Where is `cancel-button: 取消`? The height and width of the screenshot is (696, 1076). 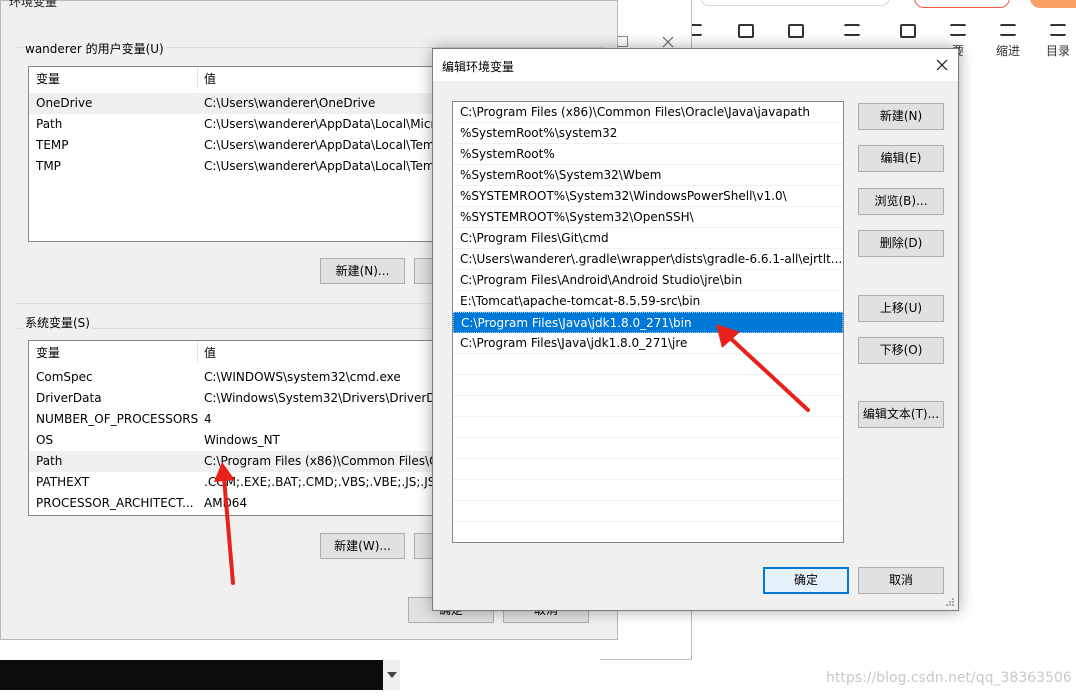 cancel-button: 取消 is located at coordinates (901, 580).